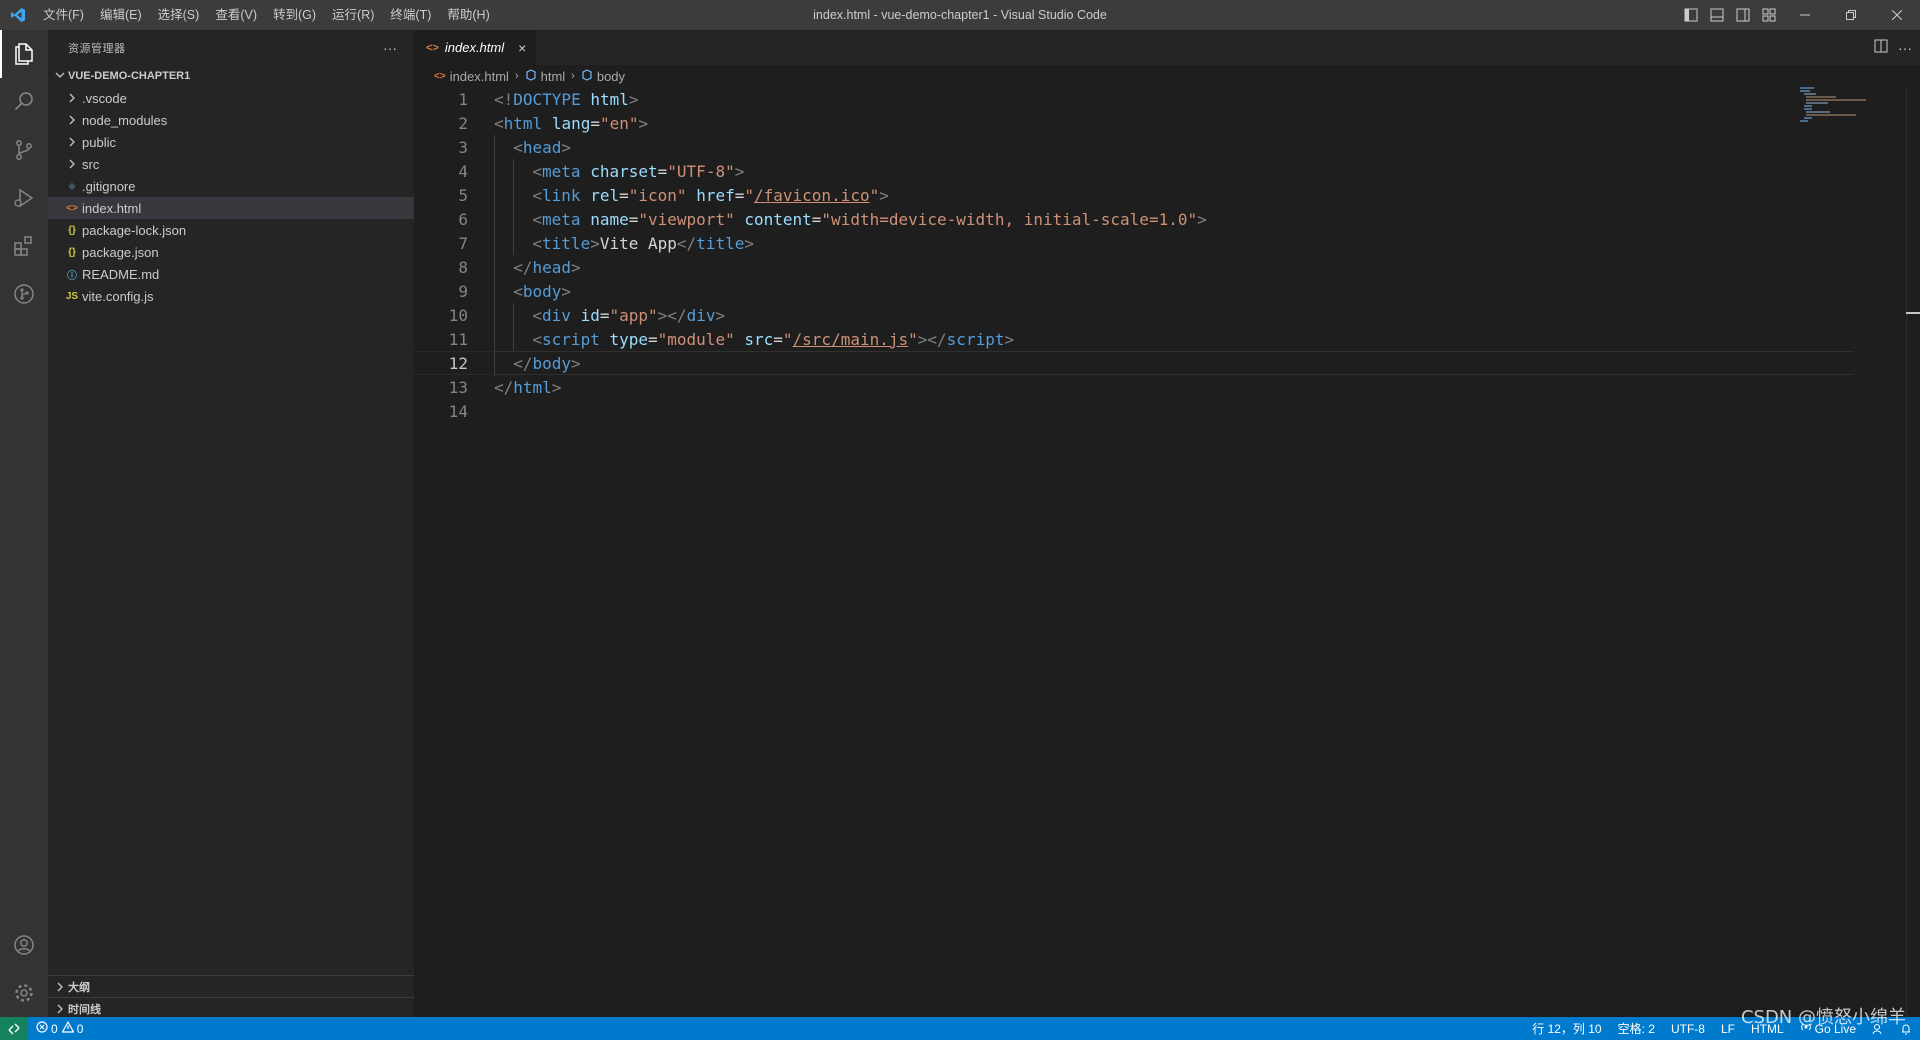 The image size is (1920, 1040). Describe the element at coordinates (121, 15) in the screenshot. I see `menu-item-1: 编辑(E)` at that location.